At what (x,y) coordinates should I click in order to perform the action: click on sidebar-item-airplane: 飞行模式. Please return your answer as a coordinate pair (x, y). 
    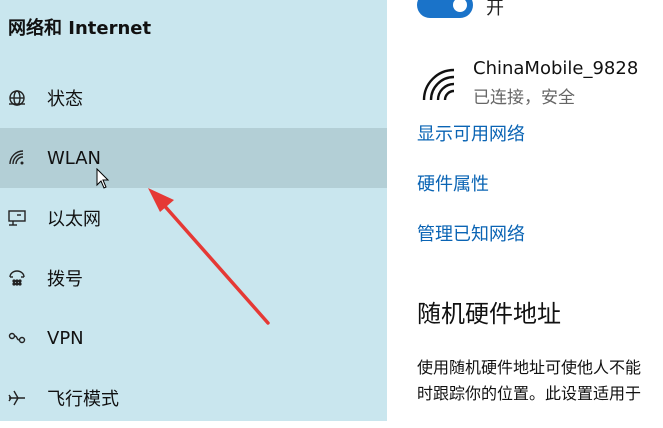
    Looking at the image, I should click on (193, 398).